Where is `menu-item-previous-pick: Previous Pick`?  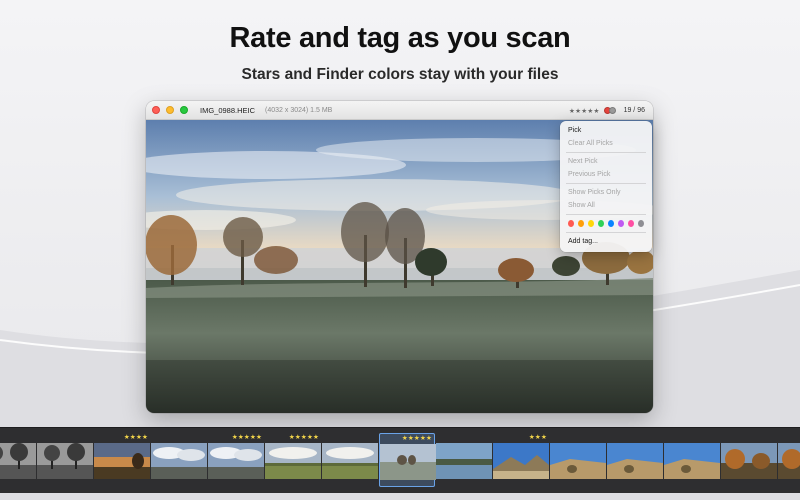
menu-item-previous-pick: Previous Pick is located at coordinates (606, 174).